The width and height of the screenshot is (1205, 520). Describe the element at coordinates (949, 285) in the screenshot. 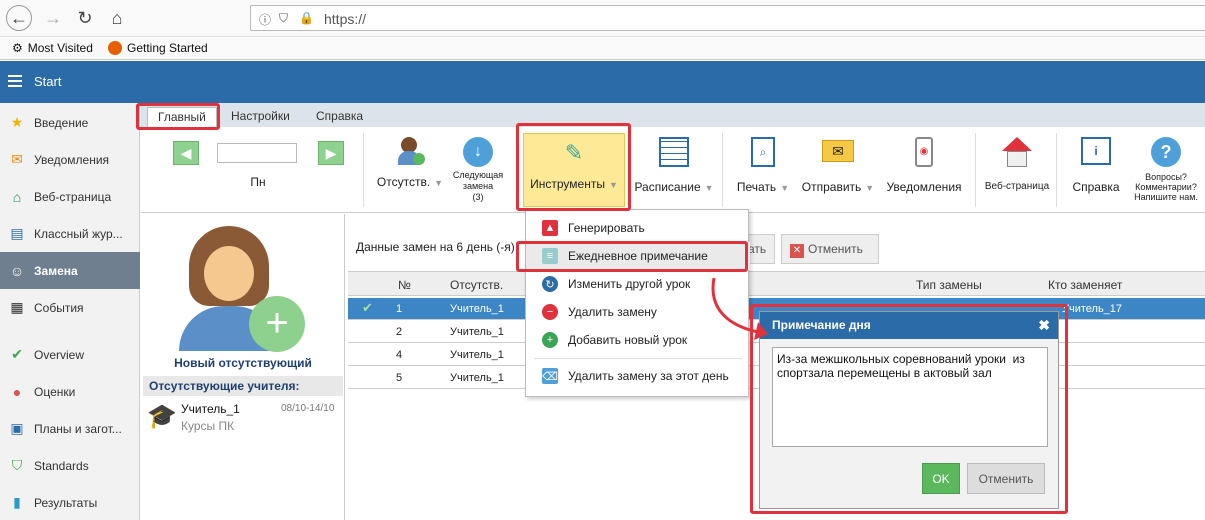

I see `col-type: Тип замены` at that location.